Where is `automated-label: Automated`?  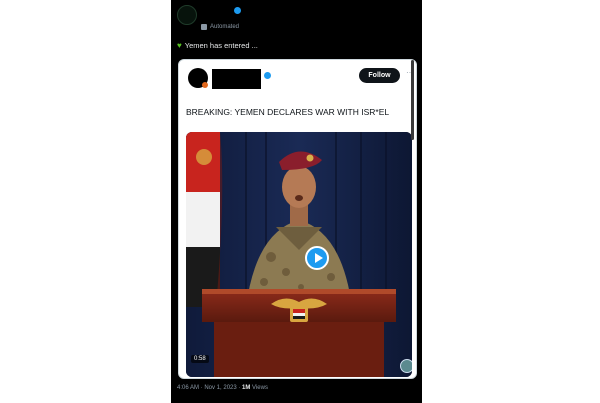 automated-label: Automated is located at coordinates (220, 27).